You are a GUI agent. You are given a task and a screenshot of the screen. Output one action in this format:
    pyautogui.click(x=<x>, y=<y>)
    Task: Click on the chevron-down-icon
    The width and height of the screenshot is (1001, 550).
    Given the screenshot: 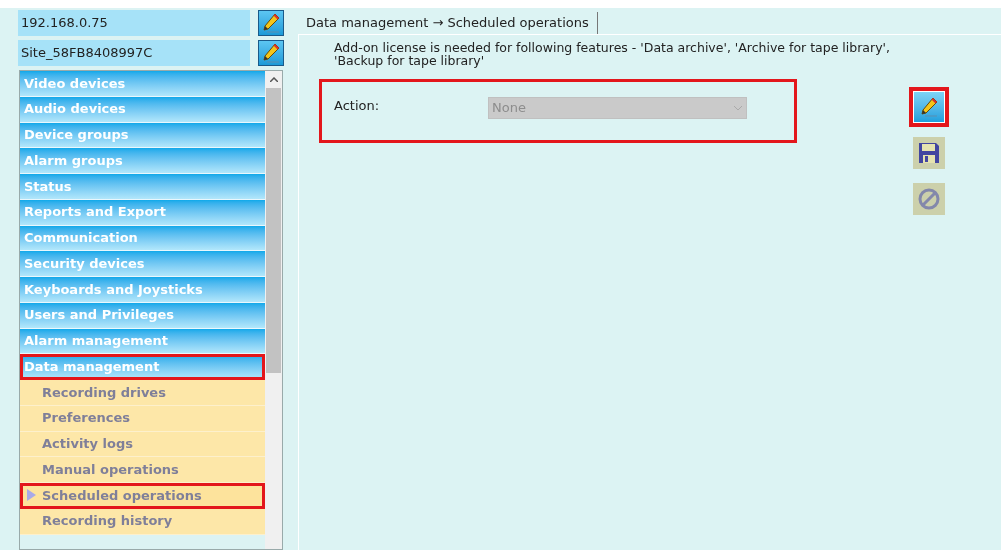 What is the action you would take?
    pyautogui.click(x=738, y=108)
    